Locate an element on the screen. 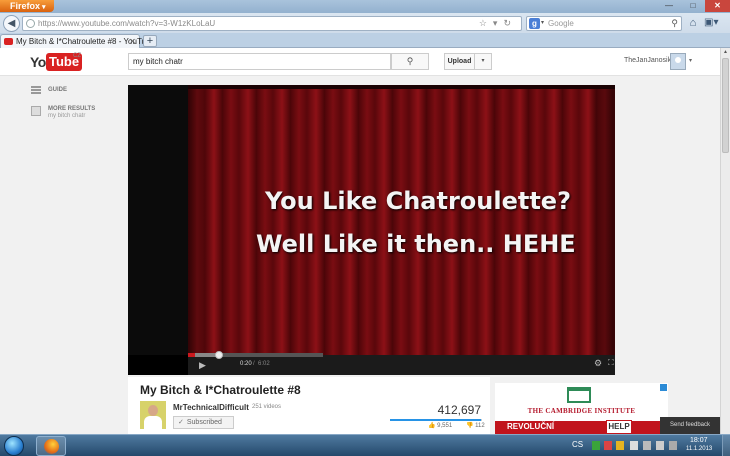 The height and width of the screenshot is (456, 730). video-letterbox is located at coordinates (158, 220).